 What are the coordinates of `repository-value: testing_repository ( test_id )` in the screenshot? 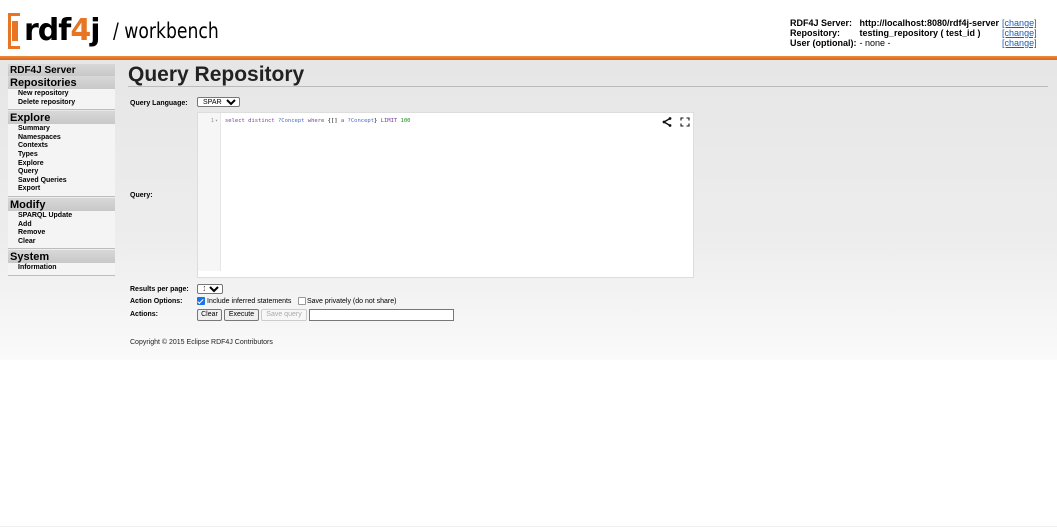 It's located at (920, 33).